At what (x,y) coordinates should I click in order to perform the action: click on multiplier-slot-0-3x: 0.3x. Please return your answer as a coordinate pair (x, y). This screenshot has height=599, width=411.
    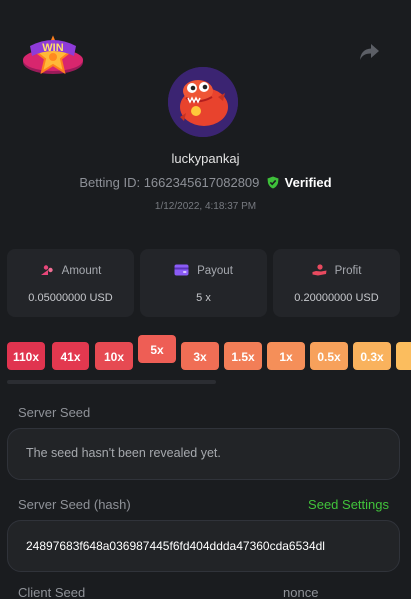
    Looking at the image, I should click on (372, 356).